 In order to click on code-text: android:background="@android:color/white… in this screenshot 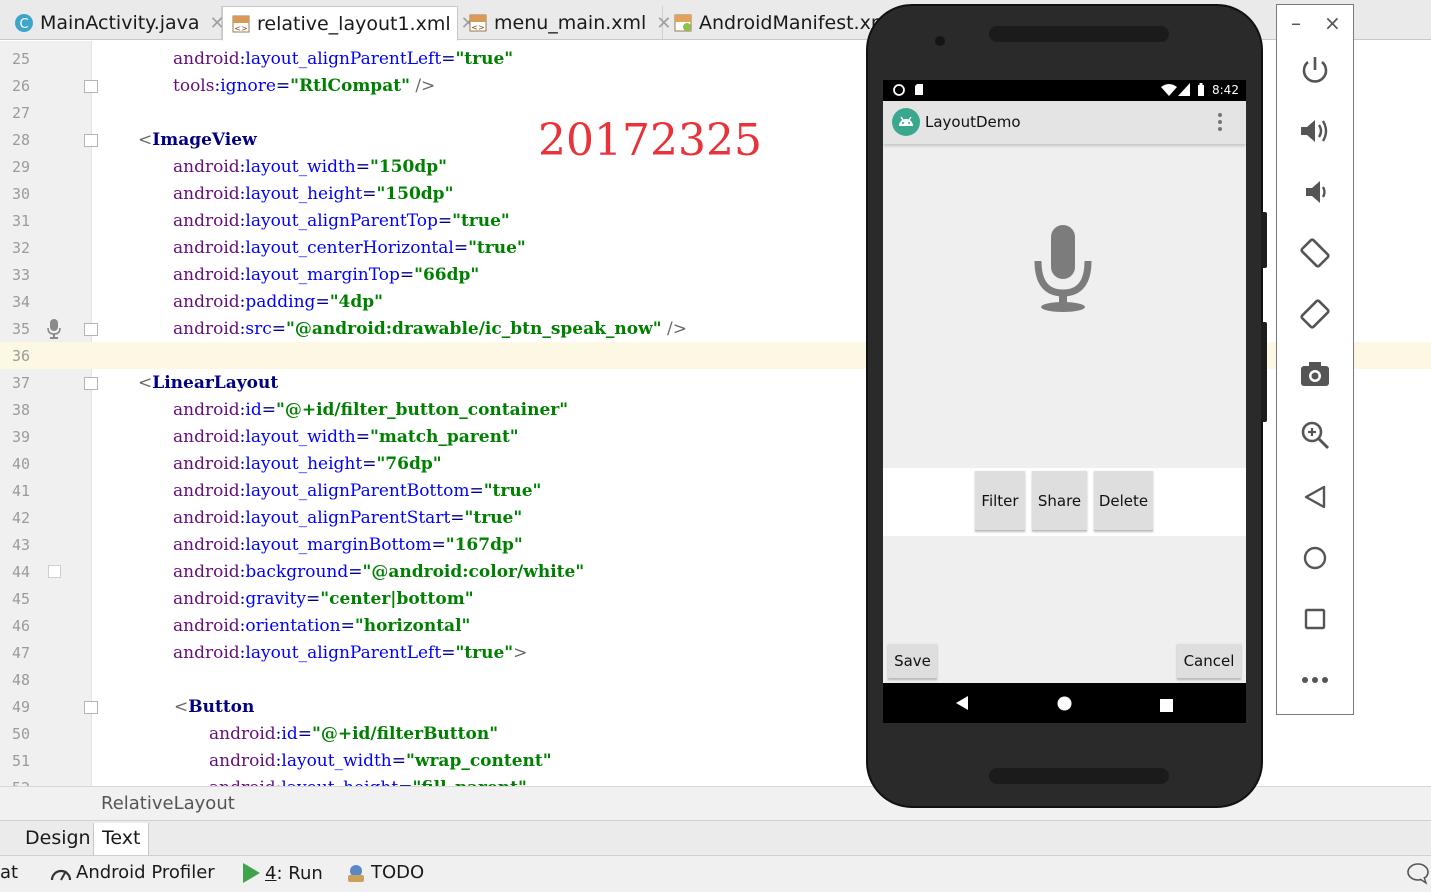, I will do `click(379, 572)`.